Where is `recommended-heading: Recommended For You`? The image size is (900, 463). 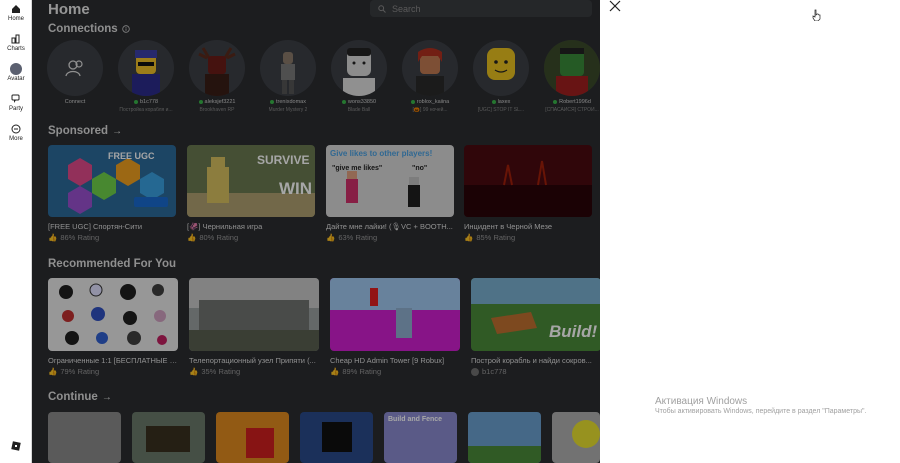 recommended-heading: Recommended For You is located at coordinates (112, 264).